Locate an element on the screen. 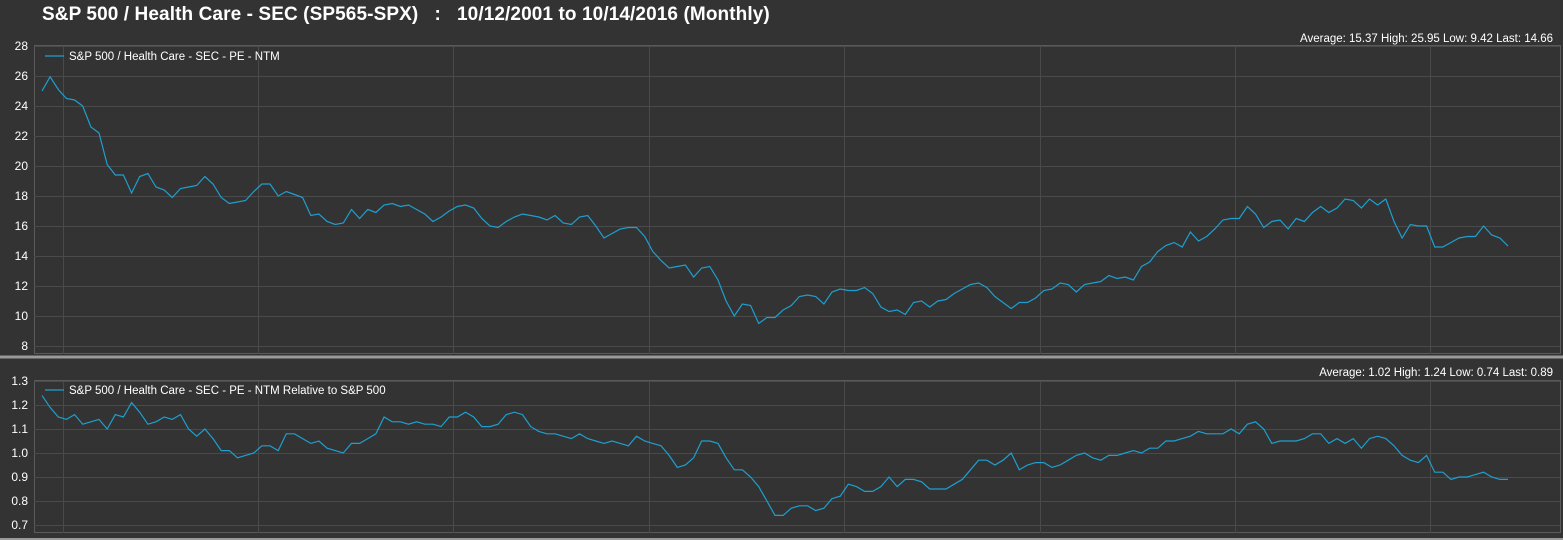 The height and width of the screenshot is (540, 1563). pe-relative-y-tick-label: 1.0 is located at coordinates (19, 453).